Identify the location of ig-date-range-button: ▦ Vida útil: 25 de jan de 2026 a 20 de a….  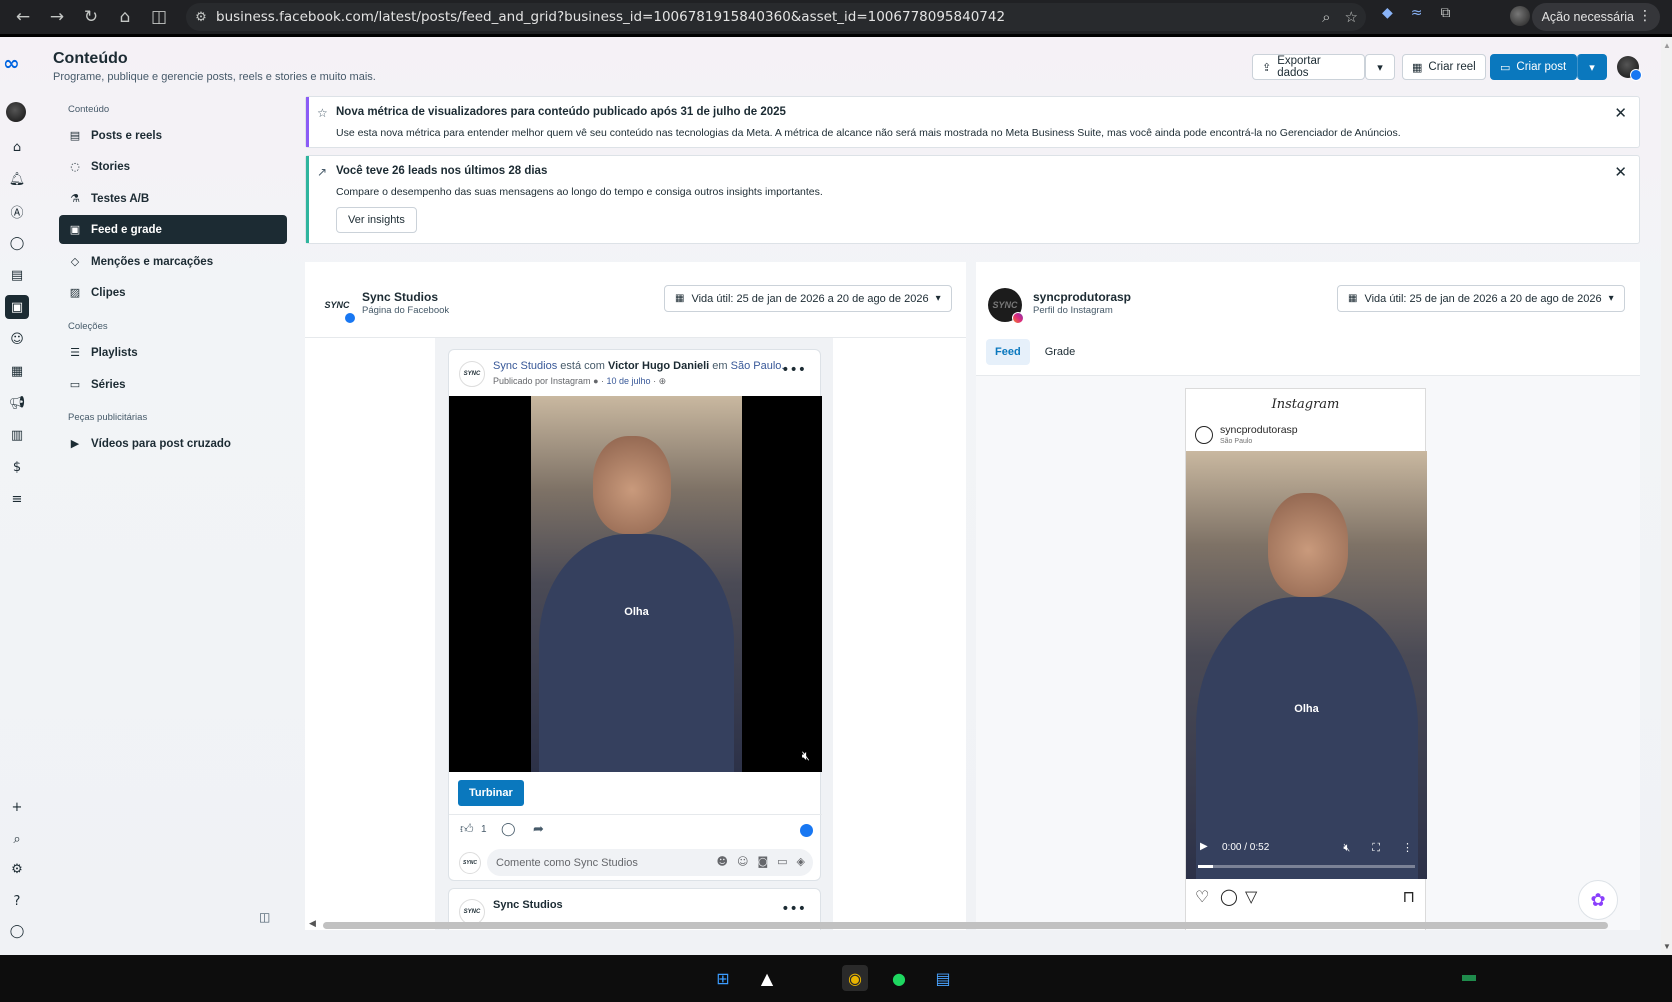
(1481, 298).